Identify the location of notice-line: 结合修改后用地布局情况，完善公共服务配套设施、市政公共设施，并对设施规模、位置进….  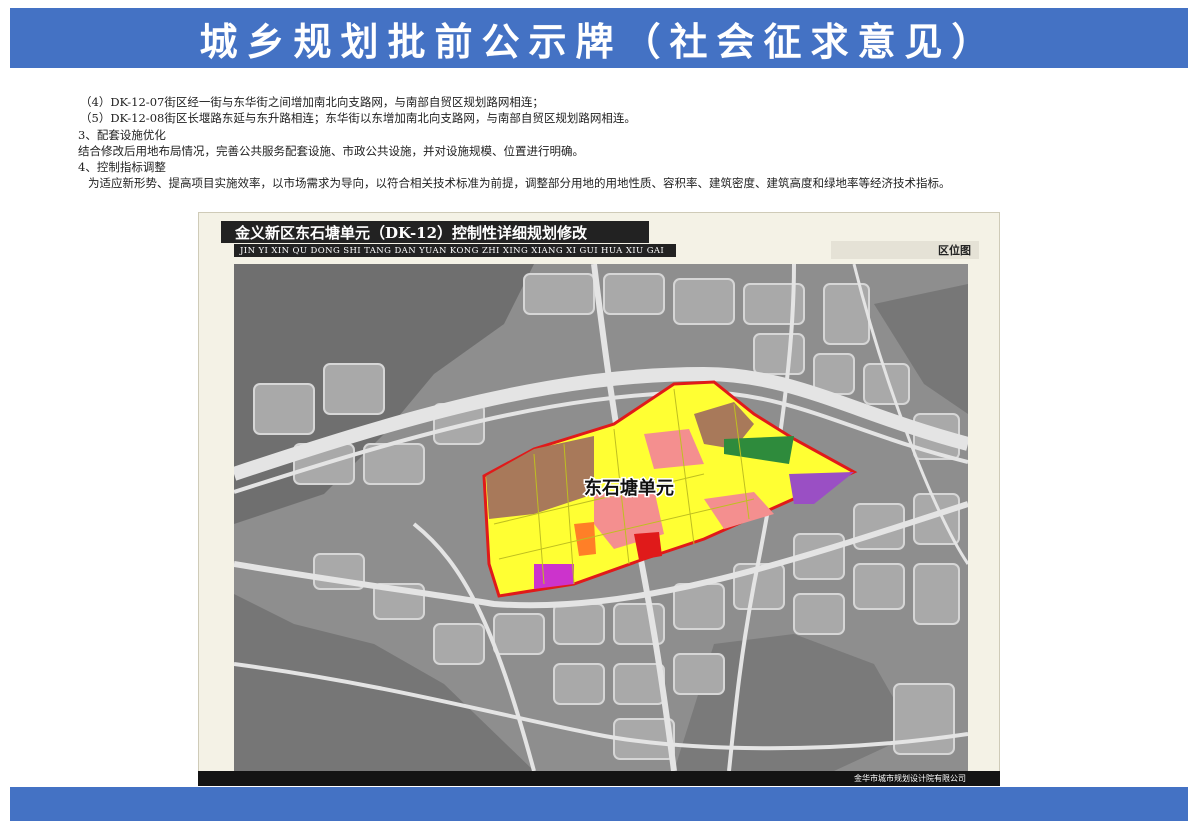
(331, 150).